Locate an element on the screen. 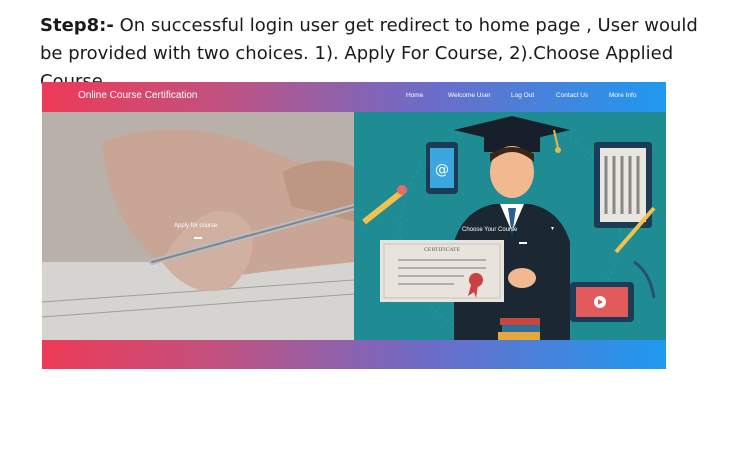  at-icon: @ is located at coordinates (442, 168).